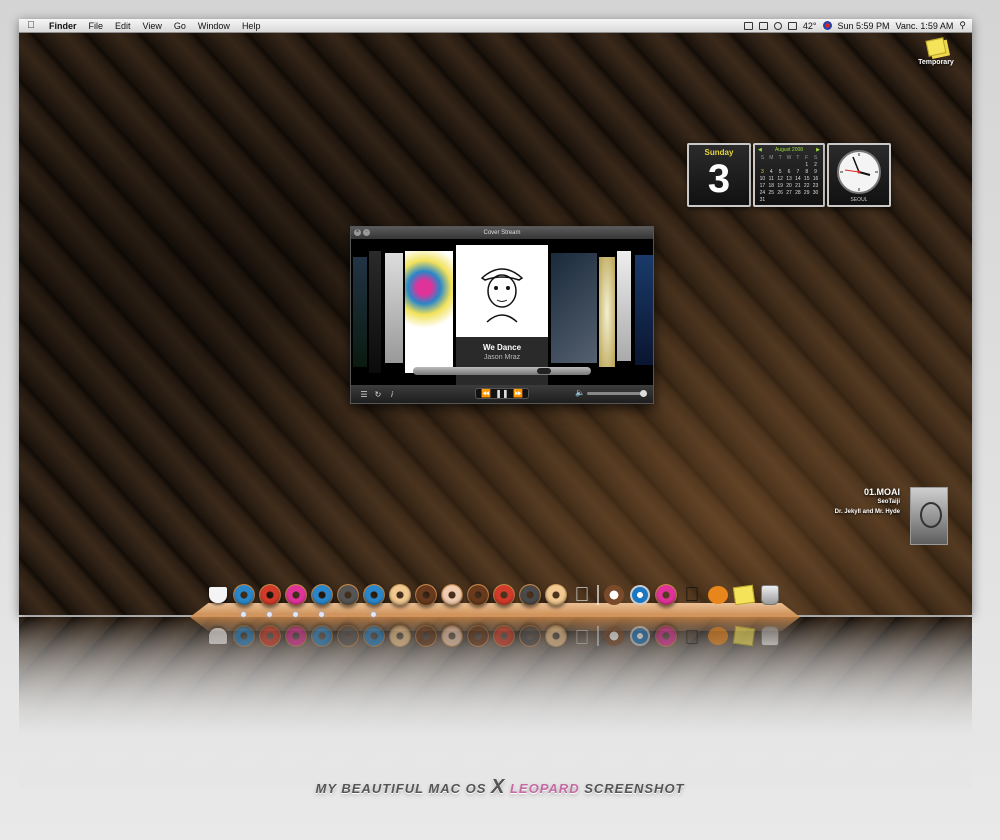  I want to click on calendar-day: 14, so click(797, 179).